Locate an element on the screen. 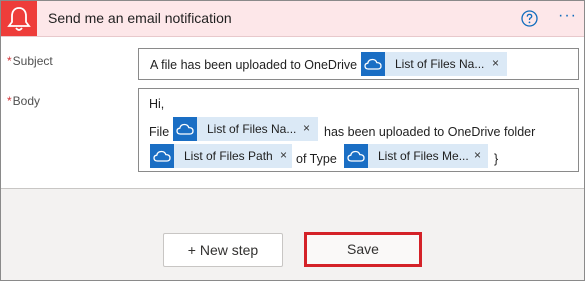 This screenshot has height=281, width=585. body-closing-brace: } is located at coordinates (496, 159).